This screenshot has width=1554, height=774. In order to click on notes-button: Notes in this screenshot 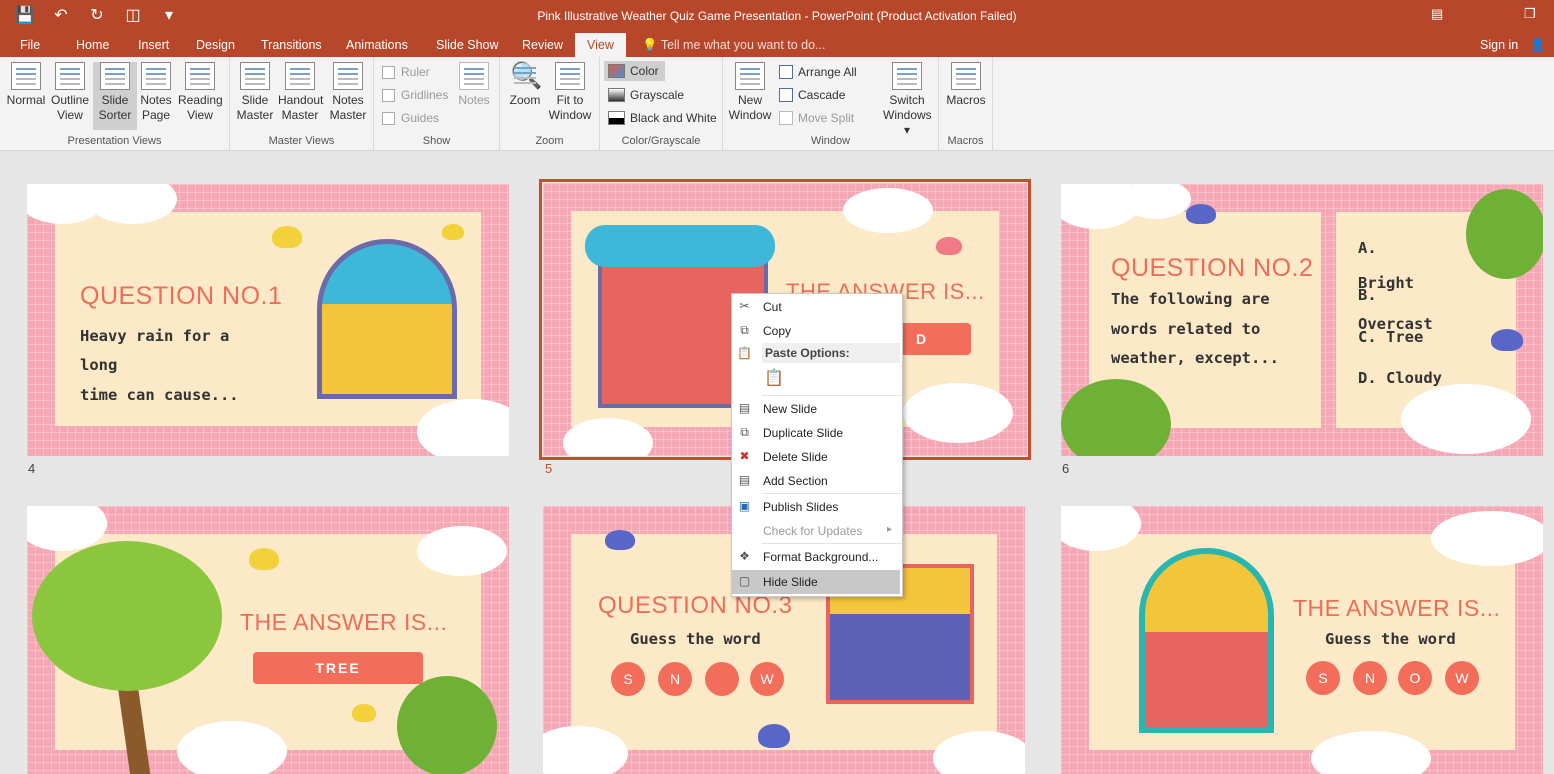, I will do `click(474, 85)`.